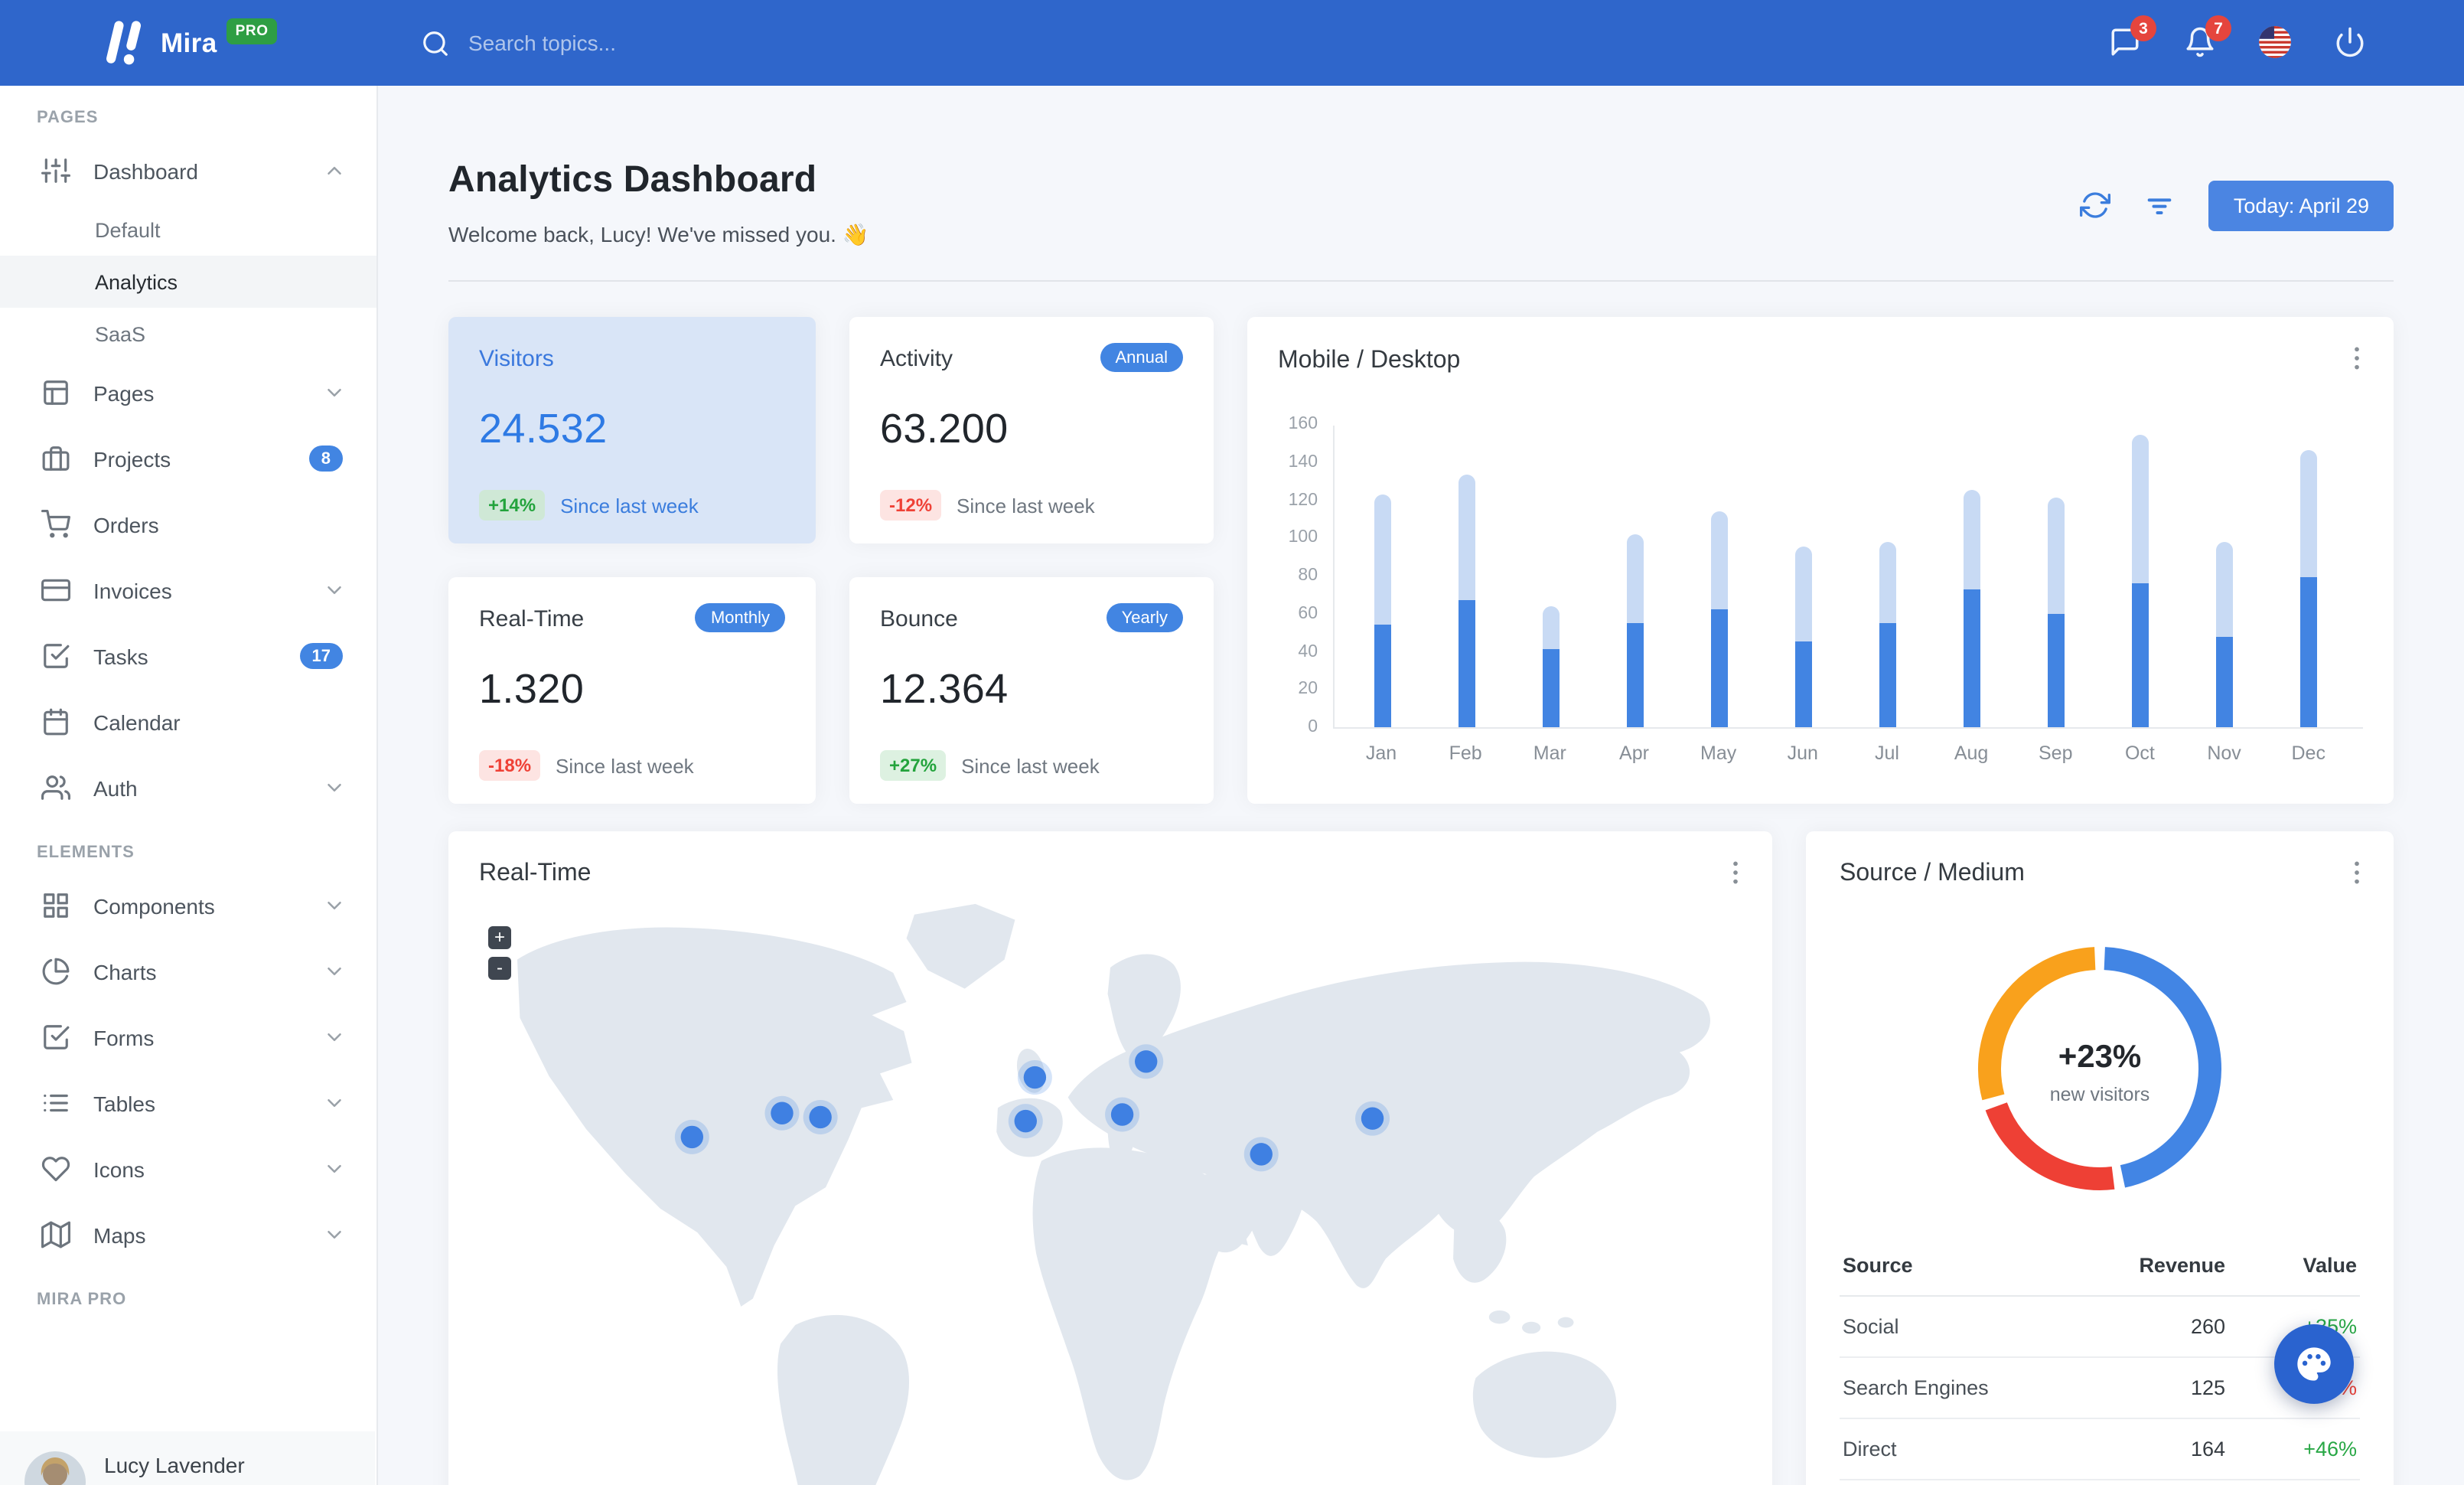 The width and height of the screenshot is (2464, 1485). I want to click on x-tick-text: Dec, so click(2308, 753).